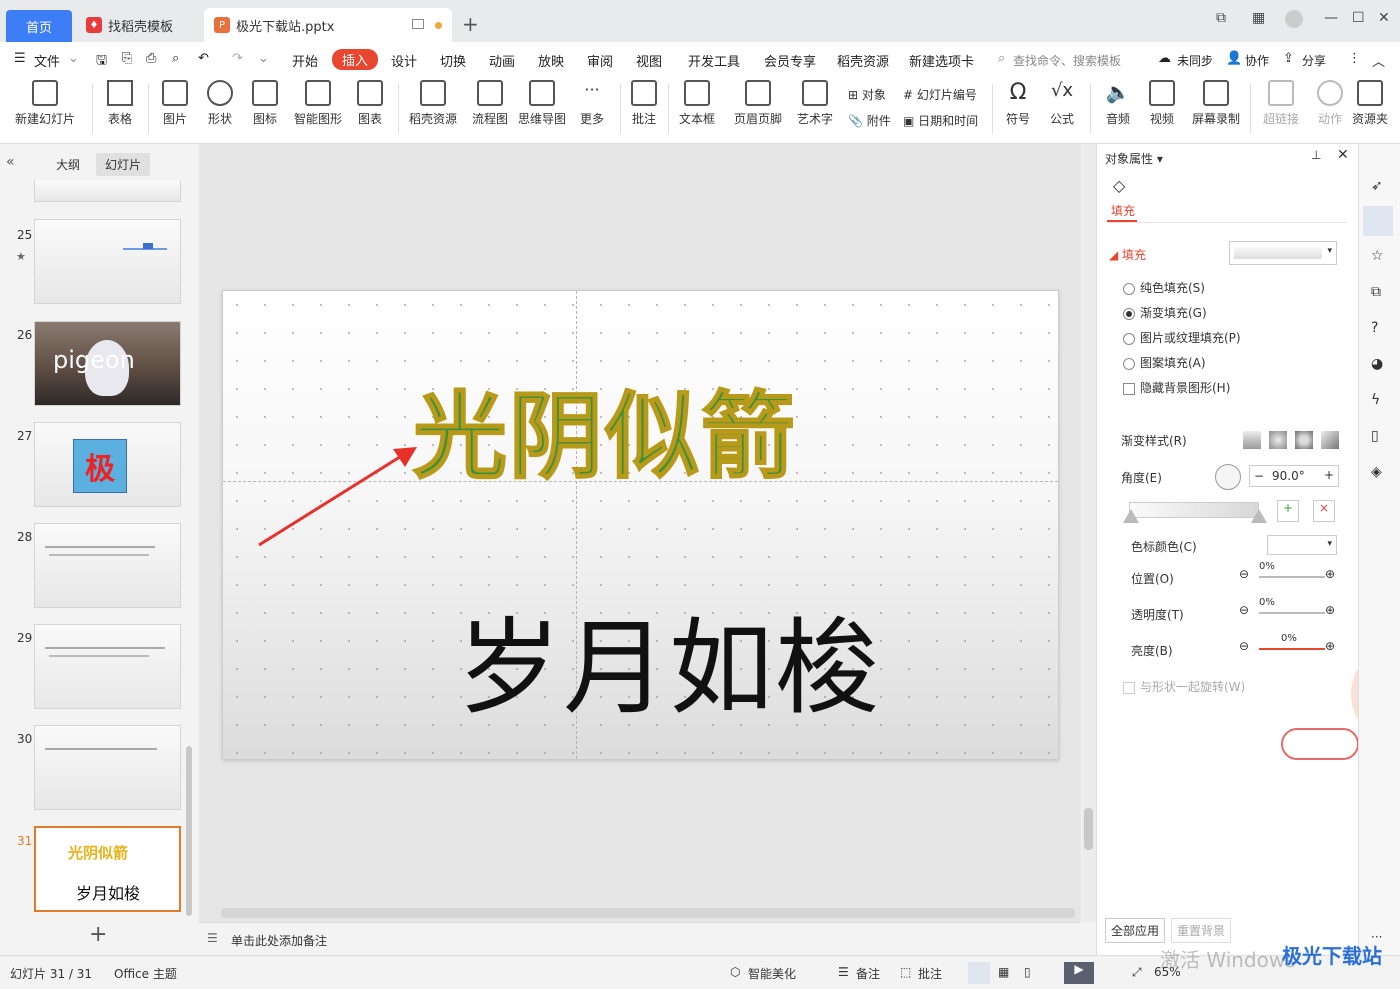 This screenshot has height=989, width=1400. What do you see at coordinates (490, 103) in the screenshot?
I see `flowchart-button: 流程图` at bounding box center [490, 103].